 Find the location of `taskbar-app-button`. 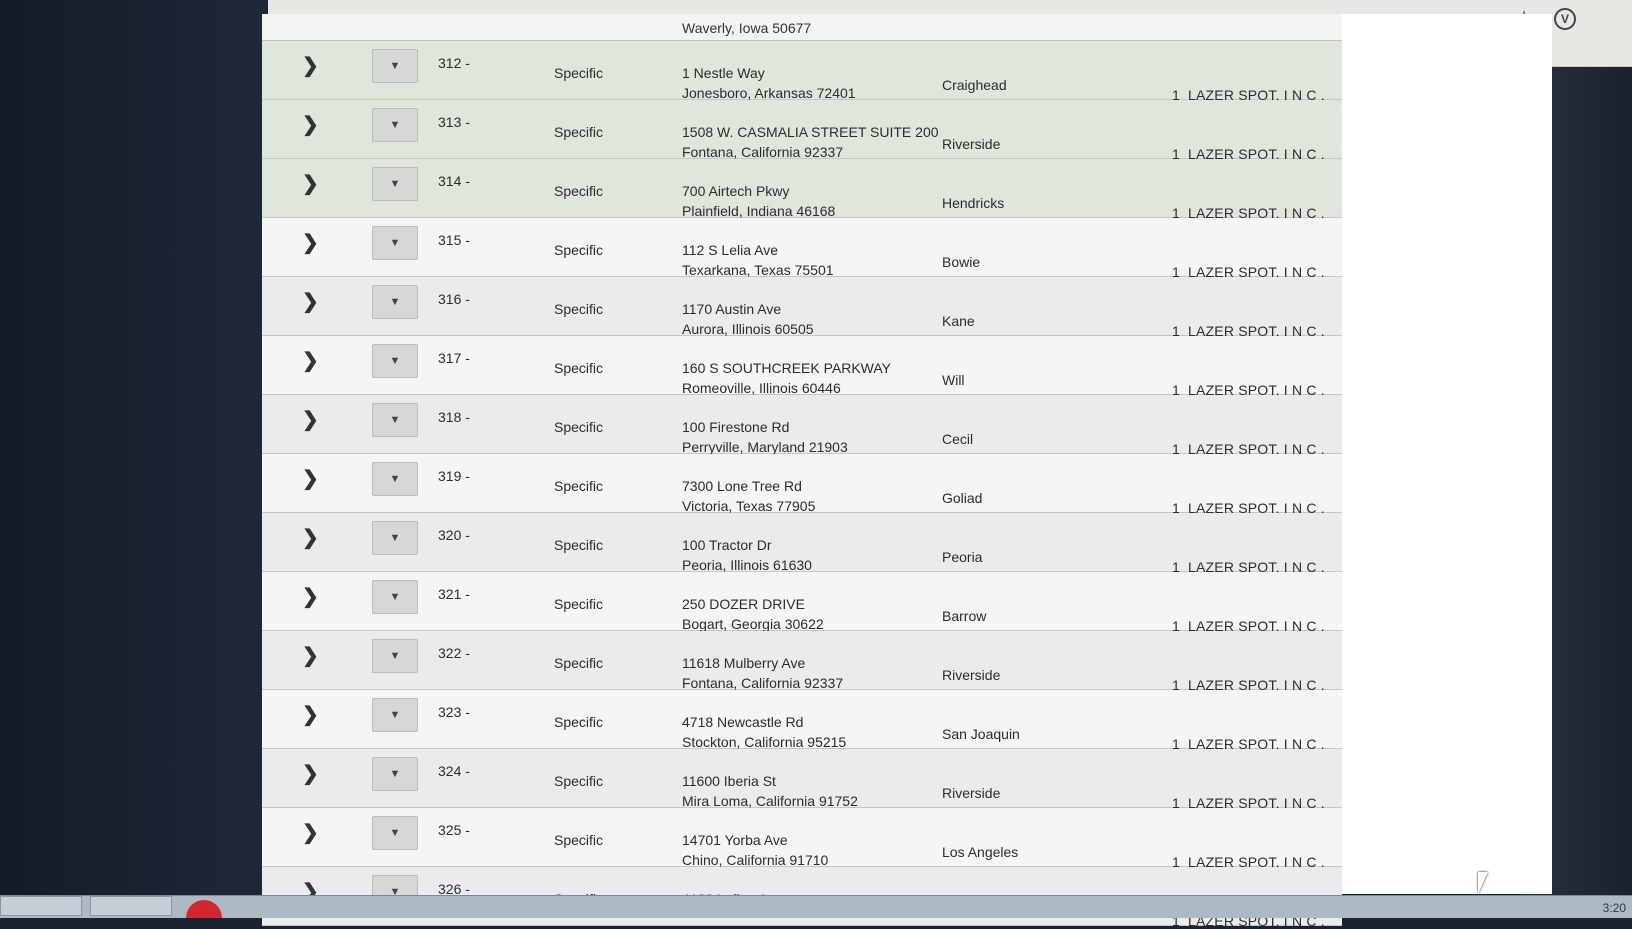

taskbar-app-button is located at coordinates (131, 906).